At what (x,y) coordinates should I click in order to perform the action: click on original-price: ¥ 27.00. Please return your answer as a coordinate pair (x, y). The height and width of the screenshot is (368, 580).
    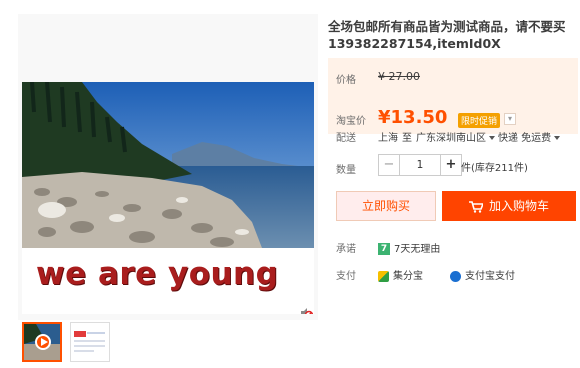
    Looking at the image, I should click on (399, 76).